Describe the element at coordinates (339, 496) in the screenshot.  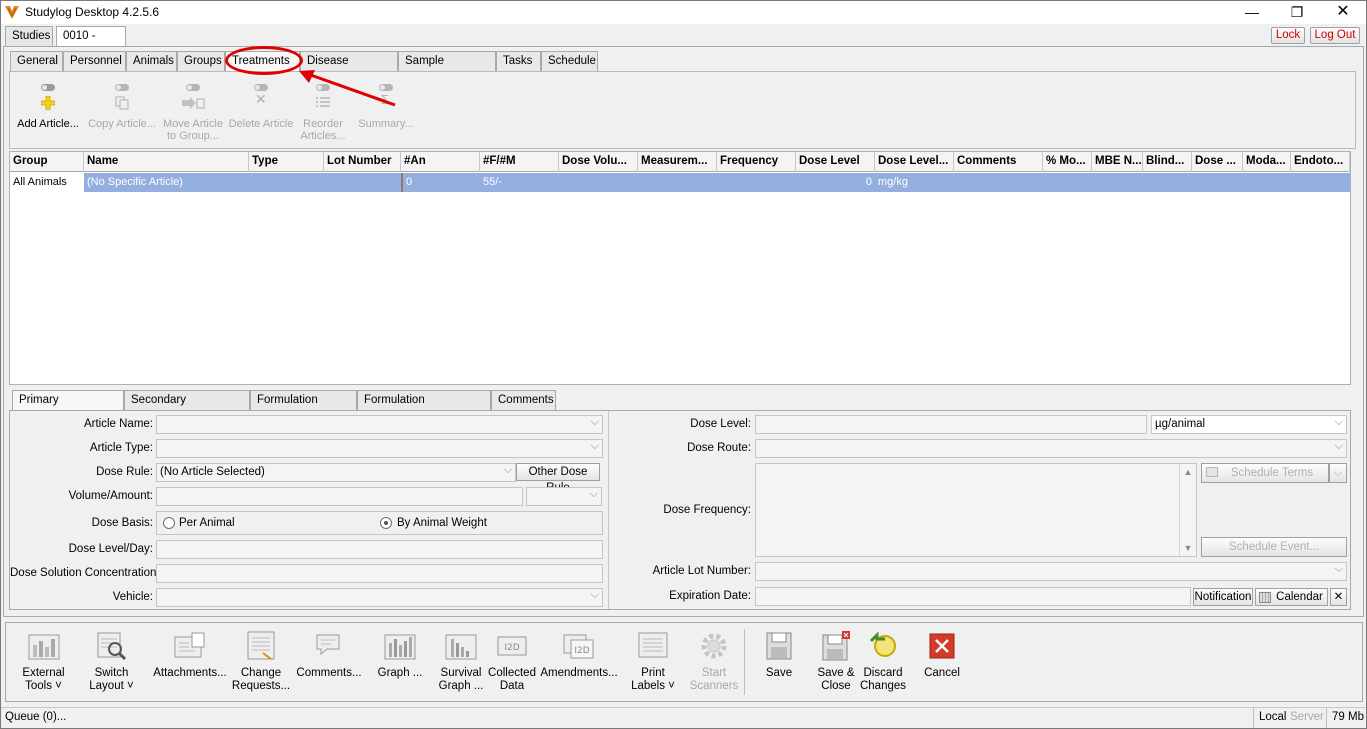
I see `volume-amount-input` at that location.